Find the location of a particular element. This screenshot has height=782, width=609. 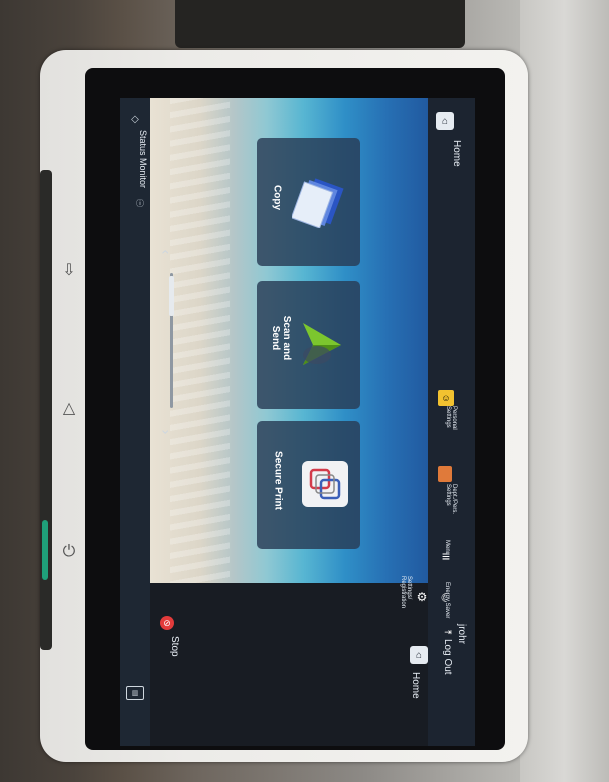

home-button-label: Home is located at coordinates (415, 685).